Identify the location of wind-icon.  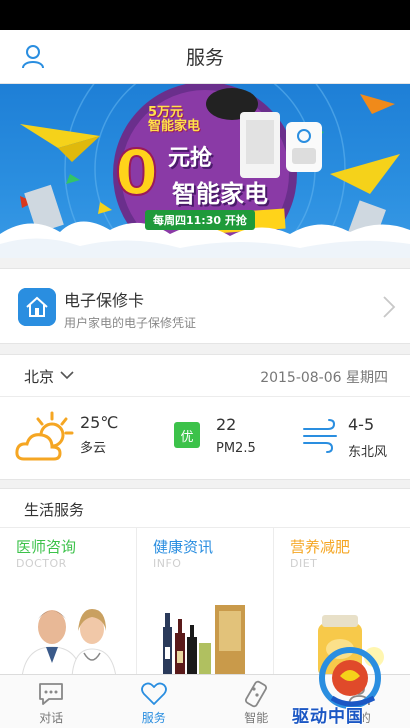
(320, 436).